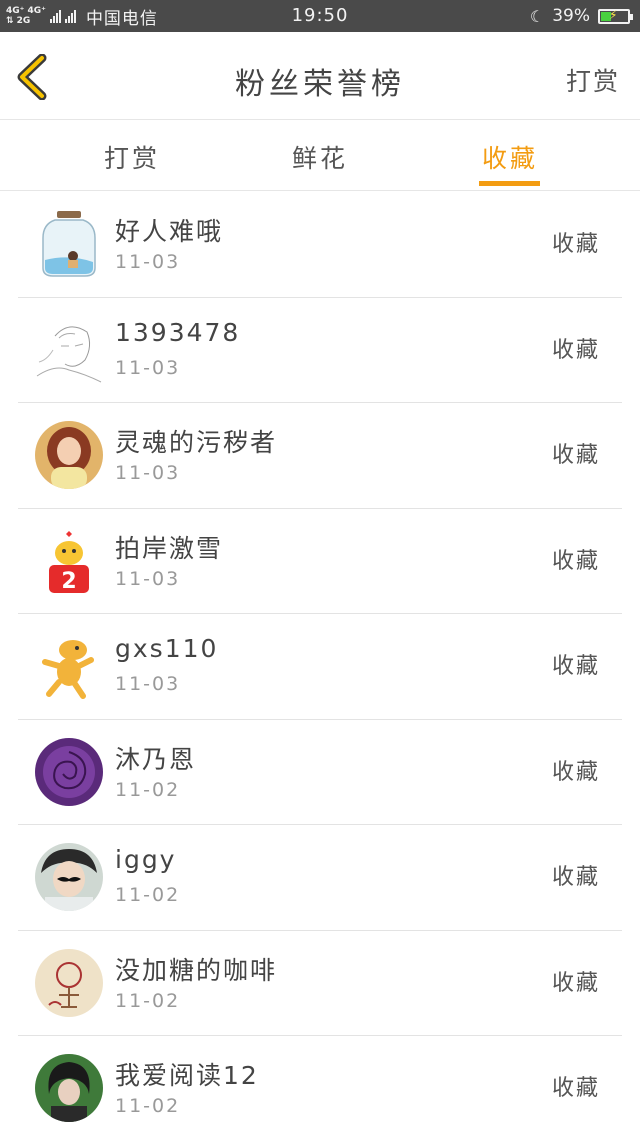  I want to click on list-item: 沐乃恩 11-02 收藏, so click(320, 772).